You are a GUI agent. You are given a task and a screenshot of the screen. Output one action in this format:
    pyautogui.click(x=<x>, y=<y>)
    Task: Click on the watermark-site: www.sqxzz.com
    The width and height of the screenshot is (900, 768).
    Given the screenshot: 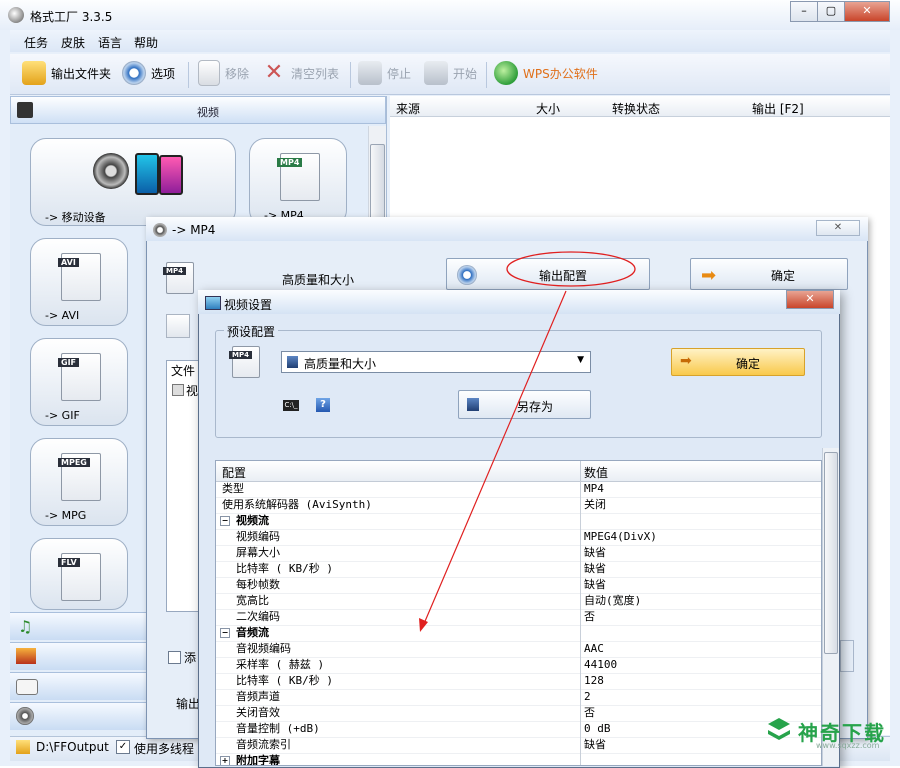 What is the action you would take?
    pyautogui.click(x=848, y=745)
    